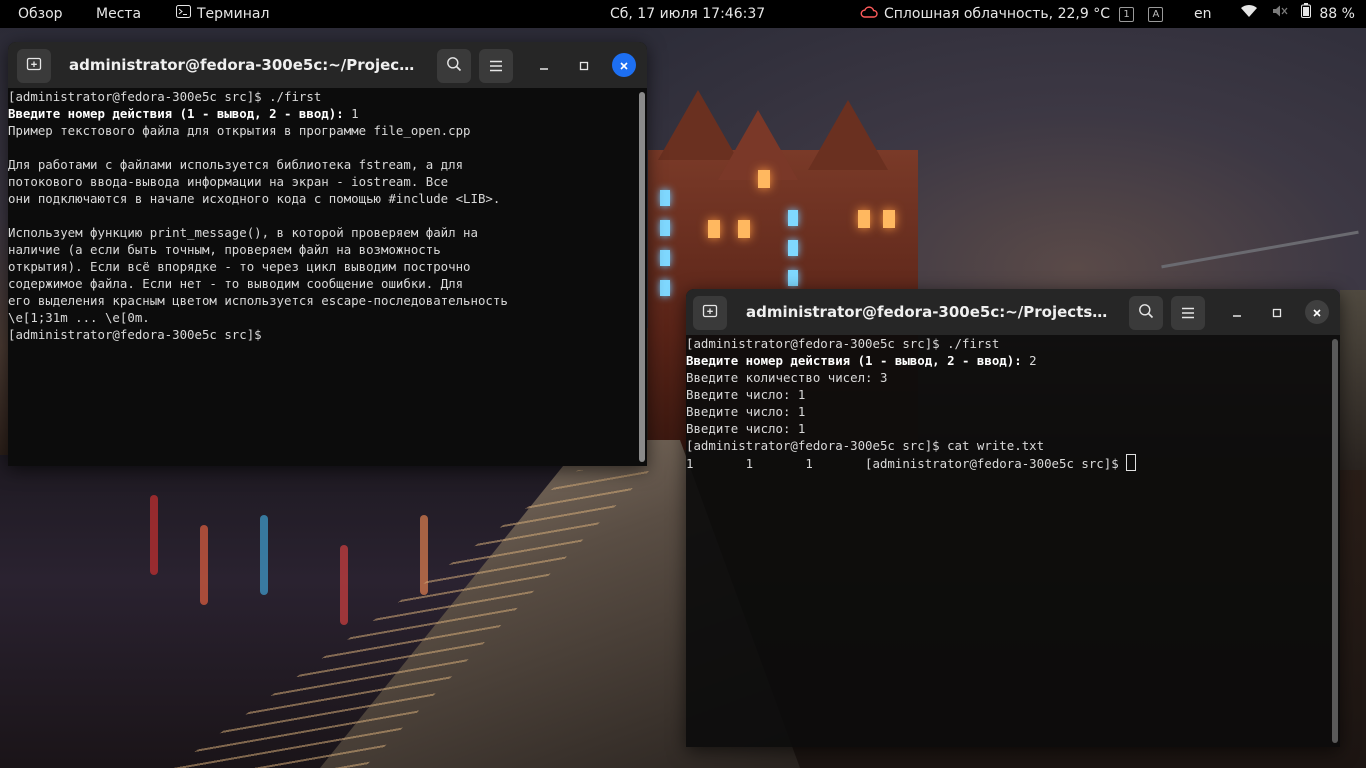 The height and width of the screenshot is (768, 1366). I want to click on input-mode-icon: A, so click(1156, 14).